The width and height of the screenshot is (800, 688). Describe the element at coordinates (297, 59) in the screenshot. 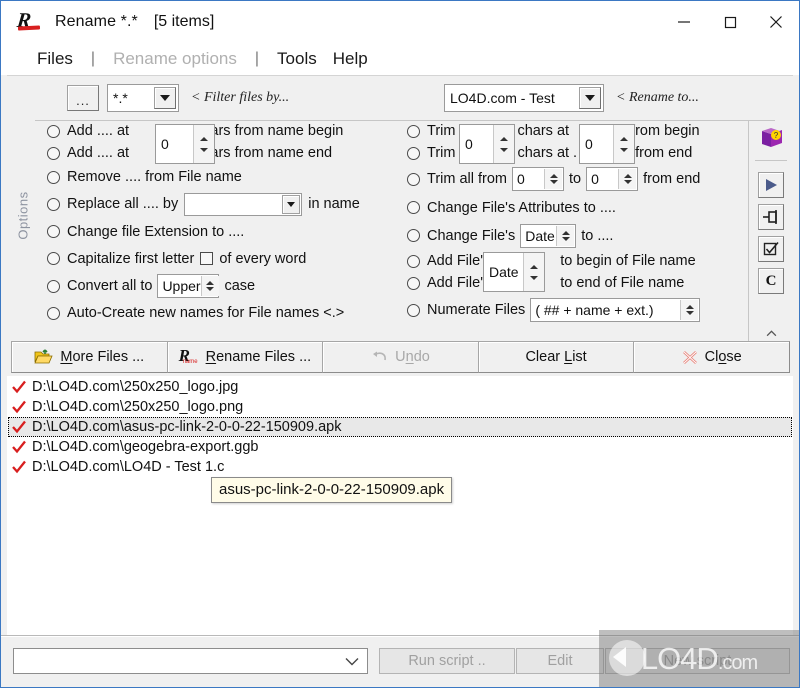

I see `menu-item-tools: Tools` at that location.